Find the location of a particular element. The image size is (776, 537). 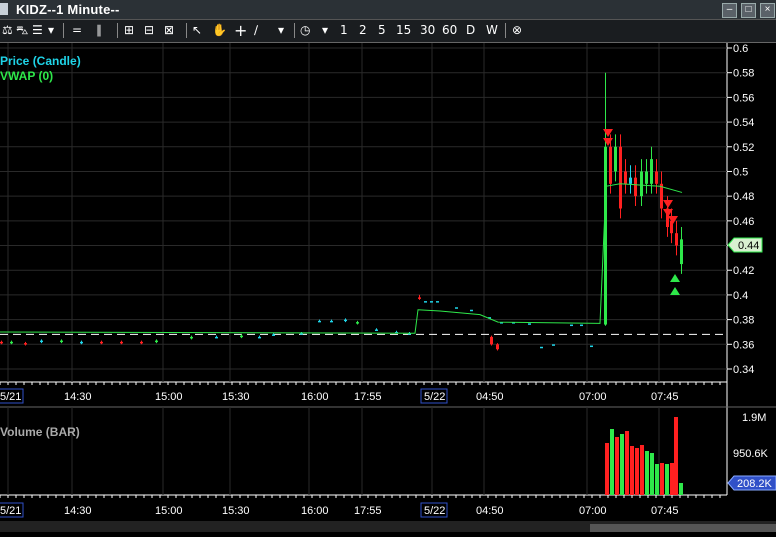

interval-5m-button: 5 is located at coordinates (382, 30).